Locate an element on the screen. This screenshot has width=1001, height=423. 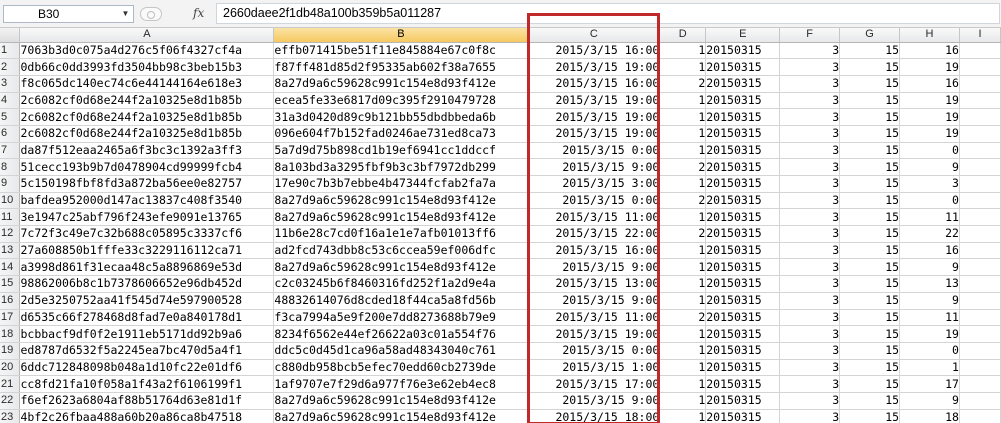
cell-b: 48832614076d8cded18f44ca5a8fd56b is located at coordinates (401, 301).